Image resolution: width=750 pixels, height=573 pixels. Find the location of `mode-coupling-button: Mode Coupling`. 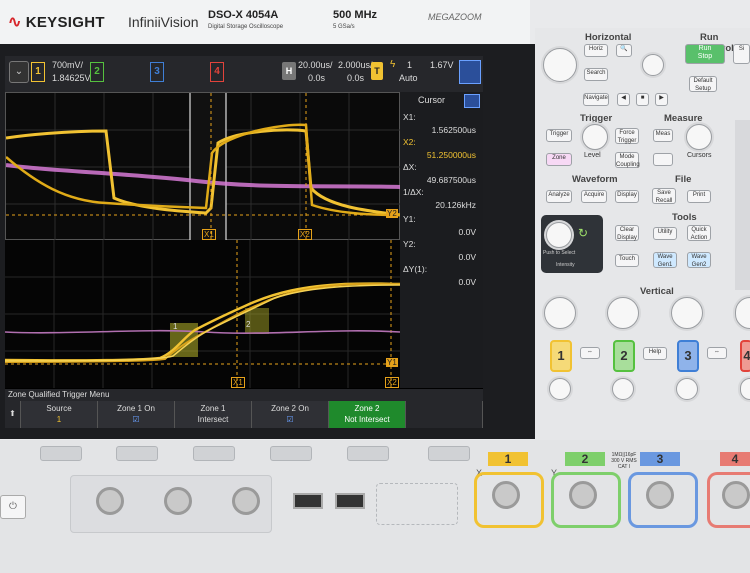

mode-coupling-button: Mode Coupling is located at coordinates (627, 160).